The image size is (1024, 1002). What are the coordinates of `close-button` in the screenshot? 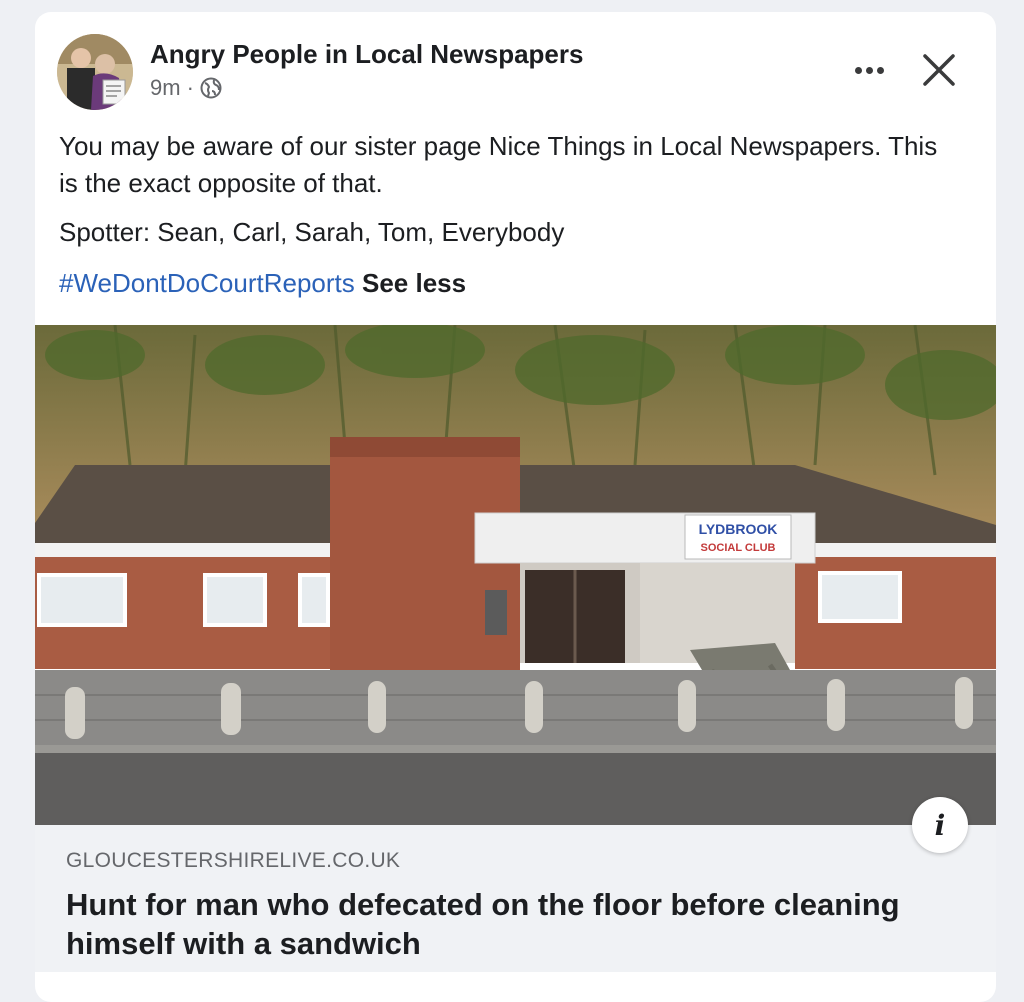 It's located at (939, 70).